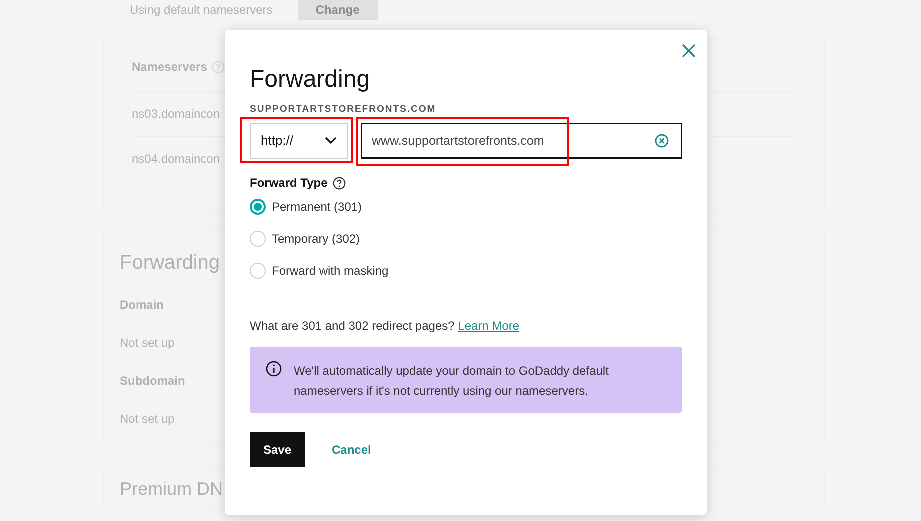  What do you see at coordinates (452, 381) in the screenshot?
I see `notice-text: We'll automatically update your domain to GoDaddy default nameservers if it's not currently using our nameservers.` at bounding box center [452, 381].